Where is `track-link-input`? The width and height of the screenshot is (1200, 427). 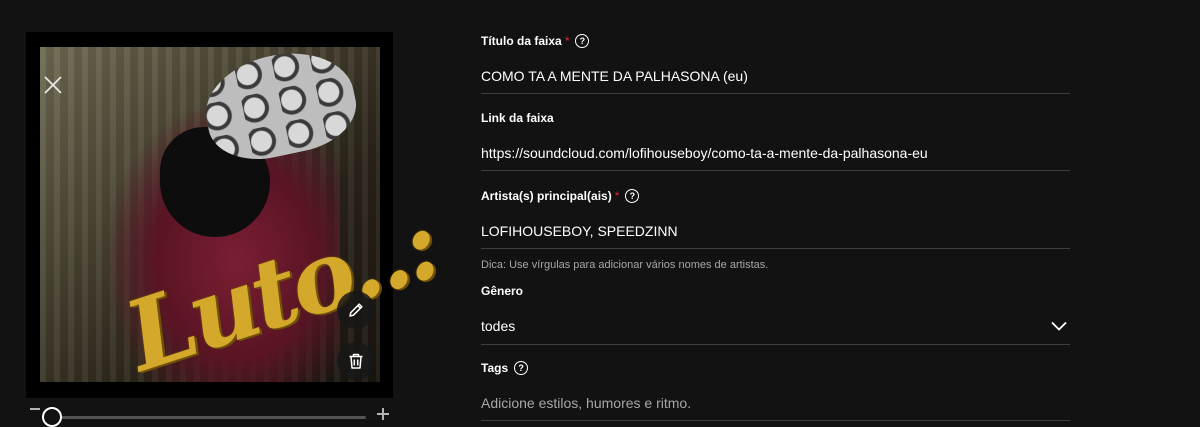 track-link-input is located at coordinates (775, 153).